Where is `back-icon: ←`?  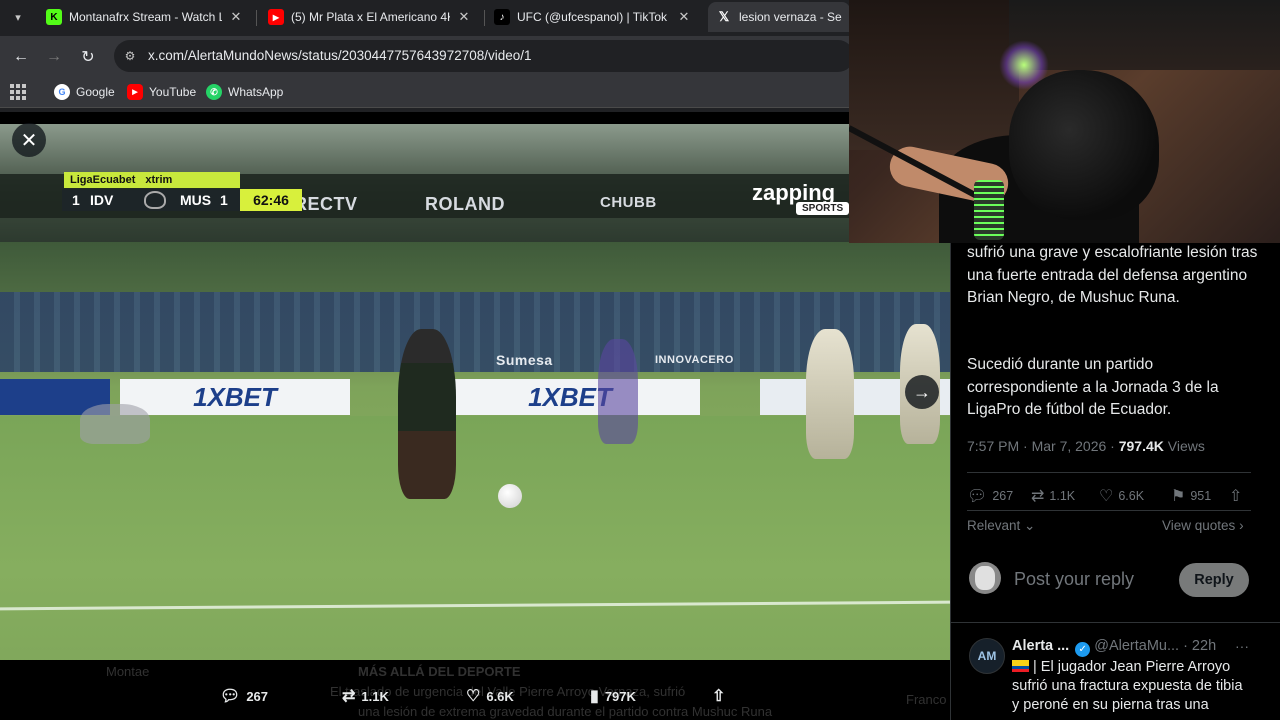
back-icon: ← is located at coordinates (21, 57).